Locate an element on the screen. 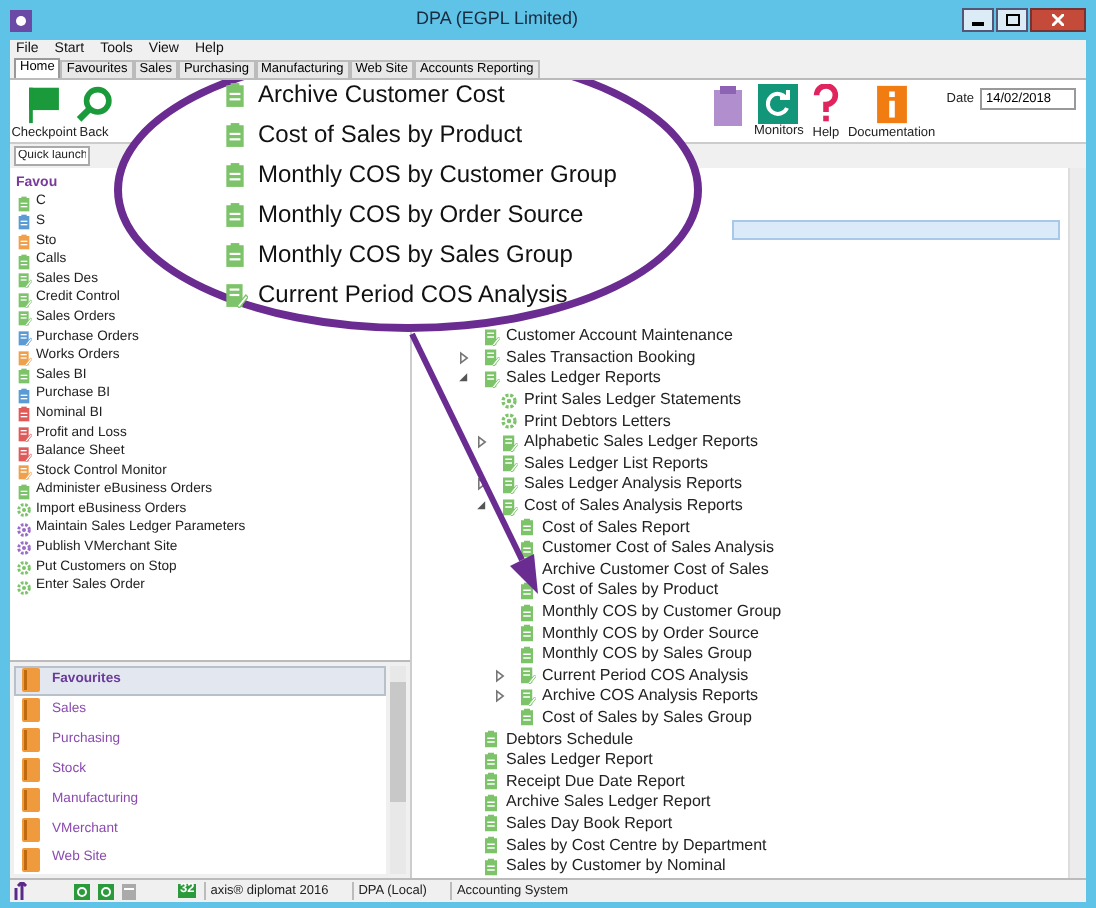  callout-item: Monthly COS by Order Source is located at coordinates (421, 214).